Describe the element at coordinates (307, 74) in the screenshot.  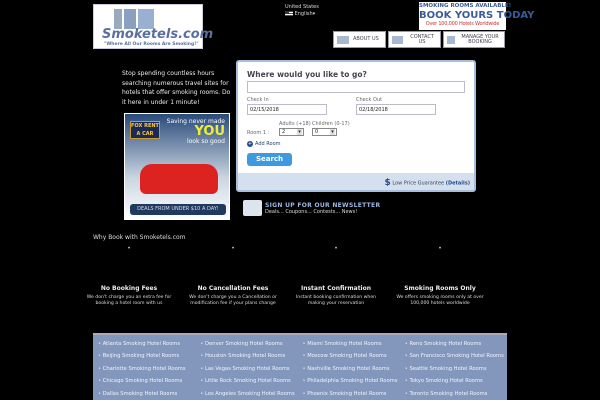
I see `search-title: Where would you like to go?` at that location.